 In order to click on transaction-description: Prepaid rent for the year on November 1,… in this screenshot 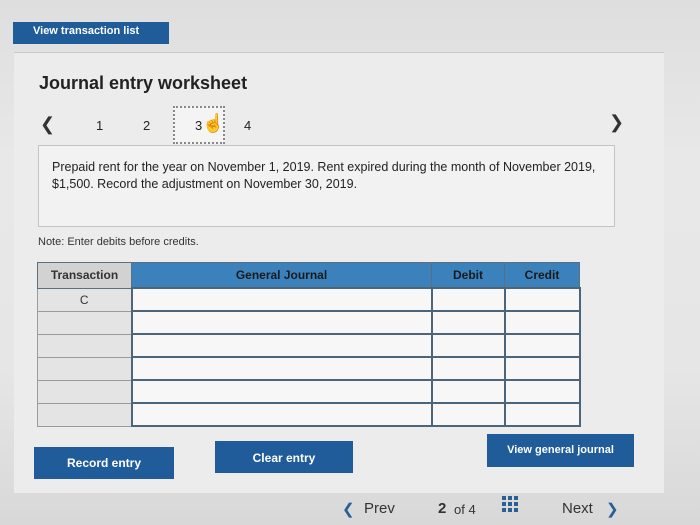, I will do `click(324, 175)`.